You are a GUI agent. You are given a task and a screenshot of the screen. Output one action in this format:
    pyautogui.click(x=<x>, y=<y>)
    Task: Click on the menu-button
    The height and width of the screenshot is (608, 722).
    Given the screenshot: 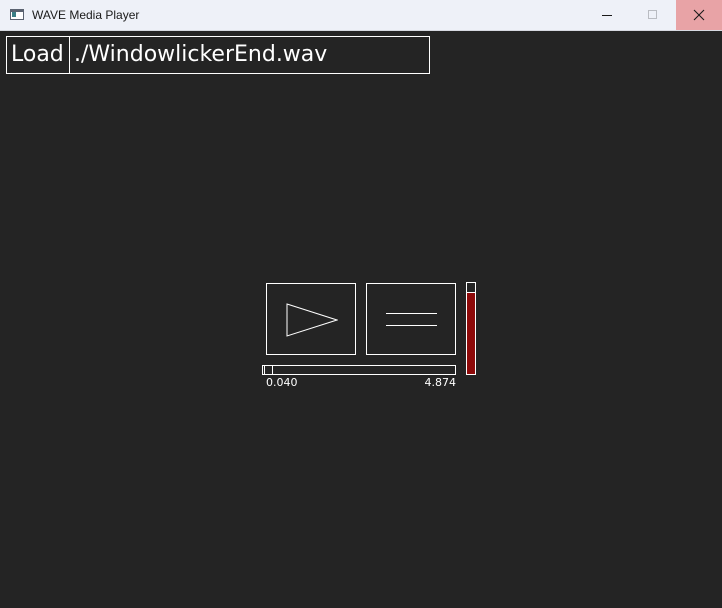 What is the action you would take?
    pyautogui.click(x=411, y=319)
    